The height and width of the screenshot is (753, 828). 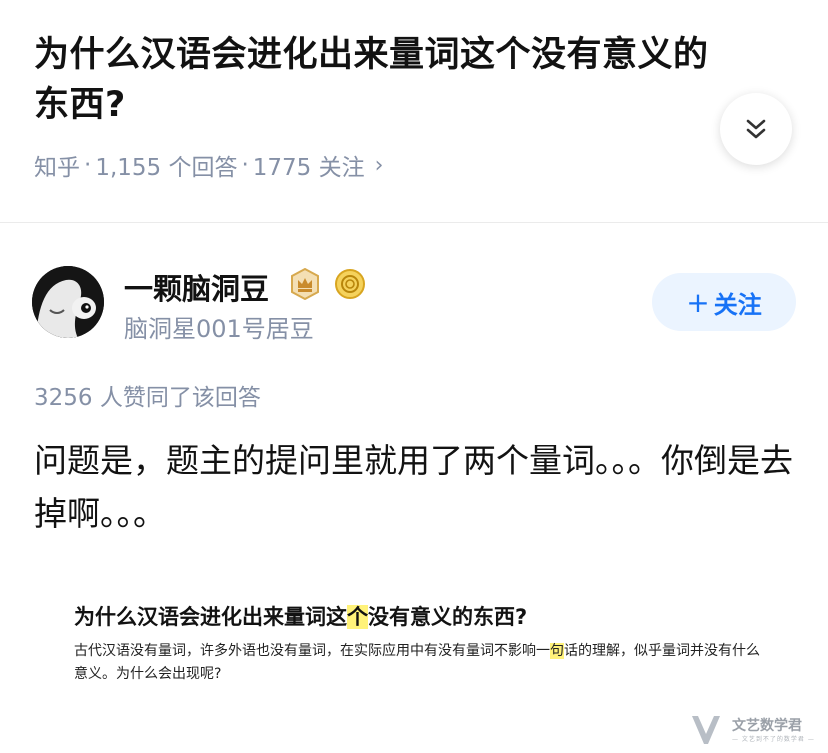 I want to click on answer-text: 问题是，题主的提问里就用了两个量词。。。你倒是去掉啊。。。, so click(x=413, y=487).